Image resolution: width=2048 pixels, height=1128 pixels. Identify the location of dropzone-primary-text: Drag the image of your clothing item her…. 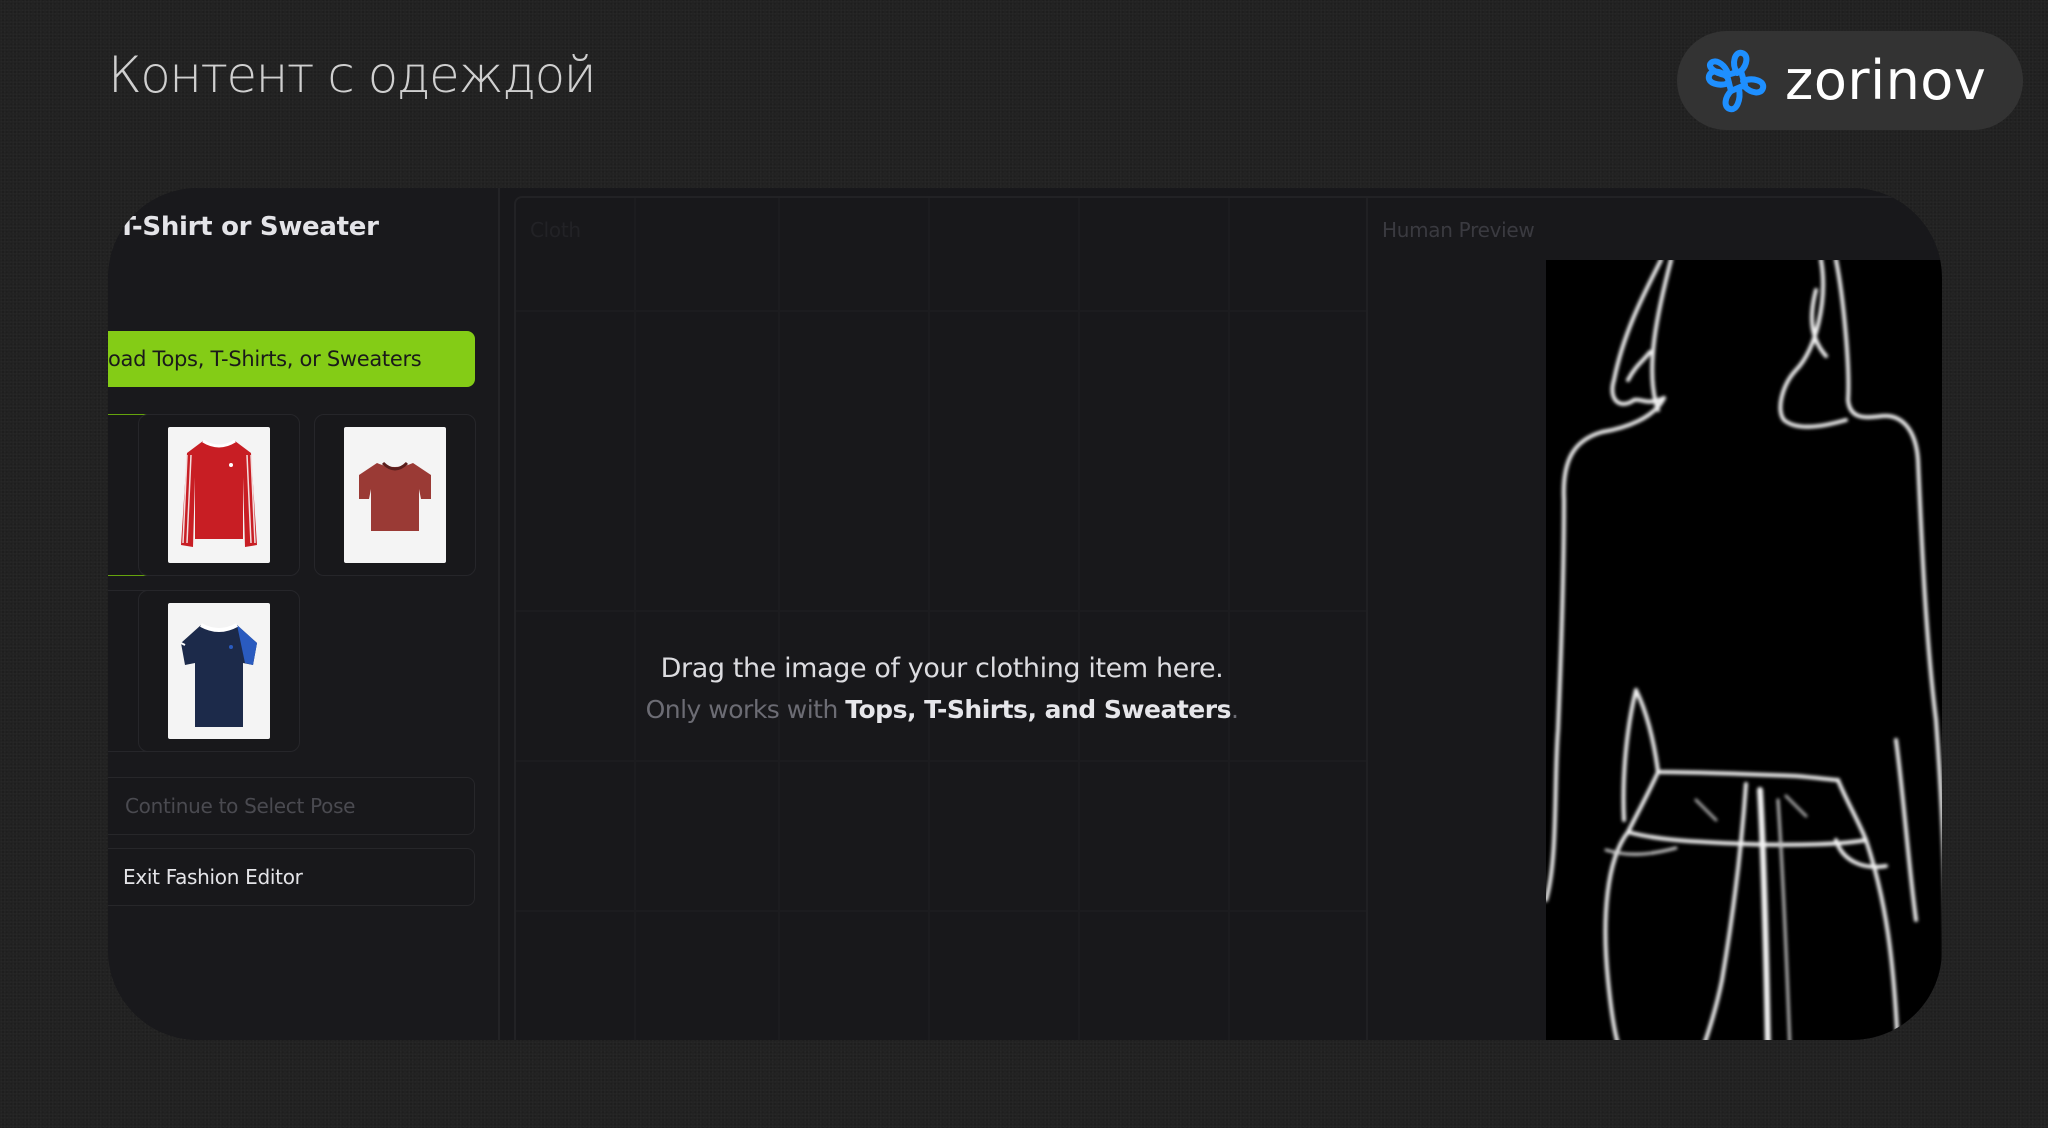
(942, 668).